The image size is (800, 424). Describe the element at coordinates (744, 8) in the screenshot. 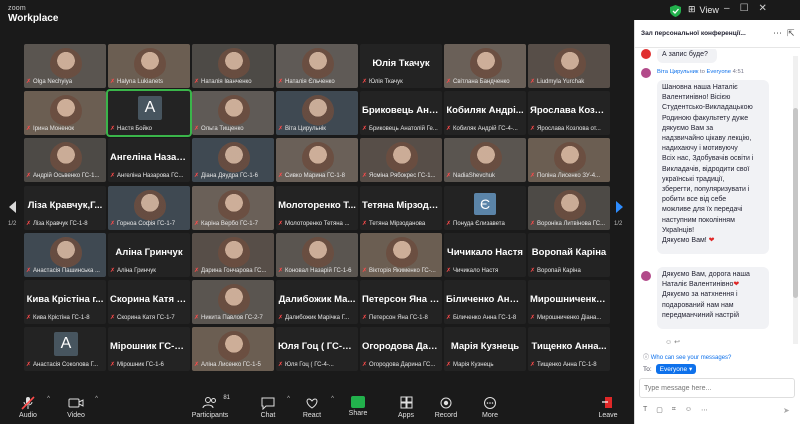

I see `maximize-icon: ☐` at that location.